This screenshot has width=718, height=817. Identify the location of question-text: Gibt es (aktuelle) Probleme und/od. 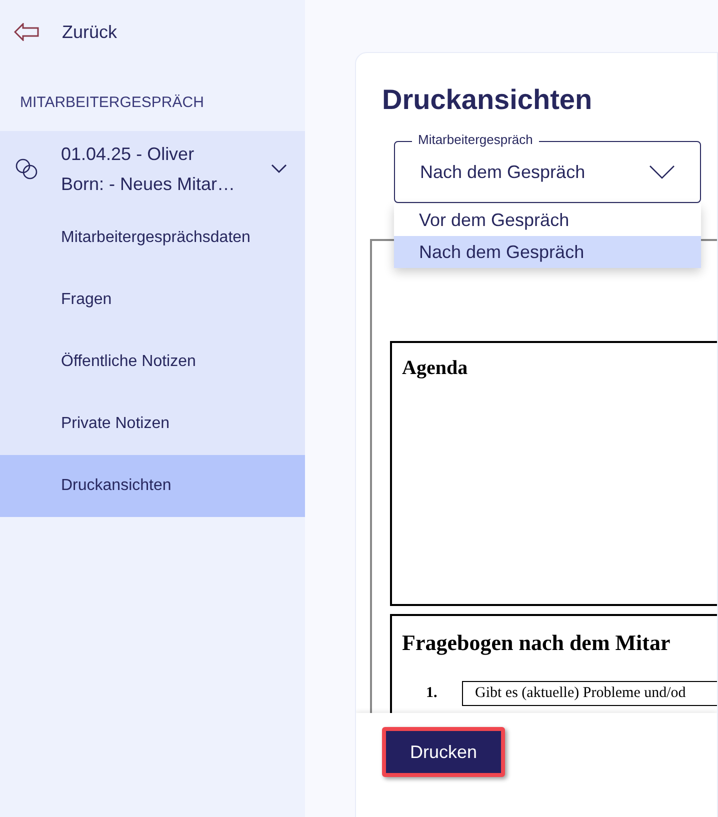
(589, 693).